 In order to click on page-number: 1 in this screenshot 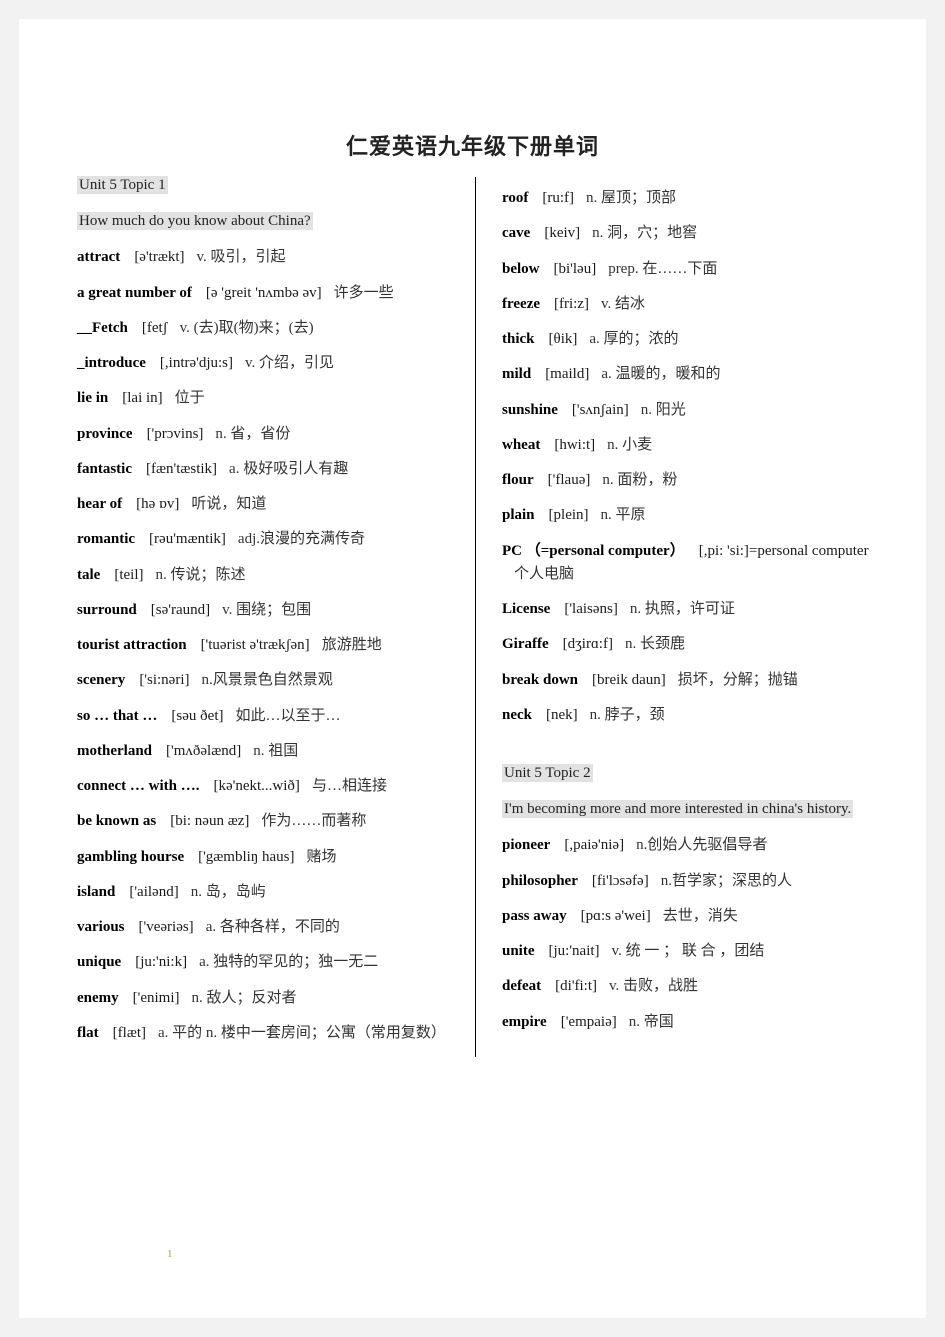, I will do `click(170, 1254)`.